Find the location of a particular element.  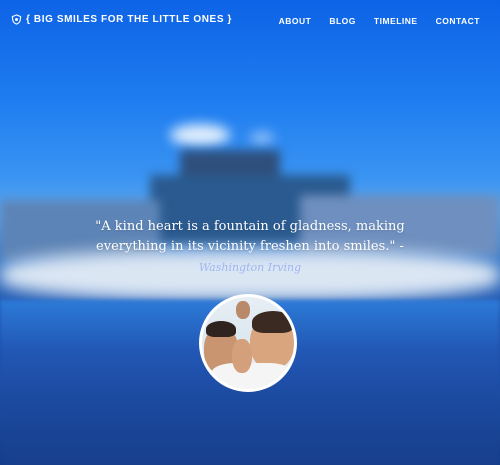

nav-about: ABOUT is located at coordinates (295, 21).